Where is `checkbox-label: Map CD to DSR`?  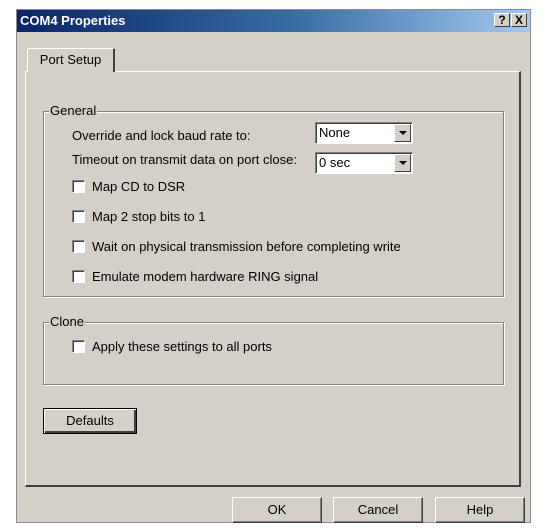 checkbox-label: Map CD to DSR is located at coordinates (139, 186).